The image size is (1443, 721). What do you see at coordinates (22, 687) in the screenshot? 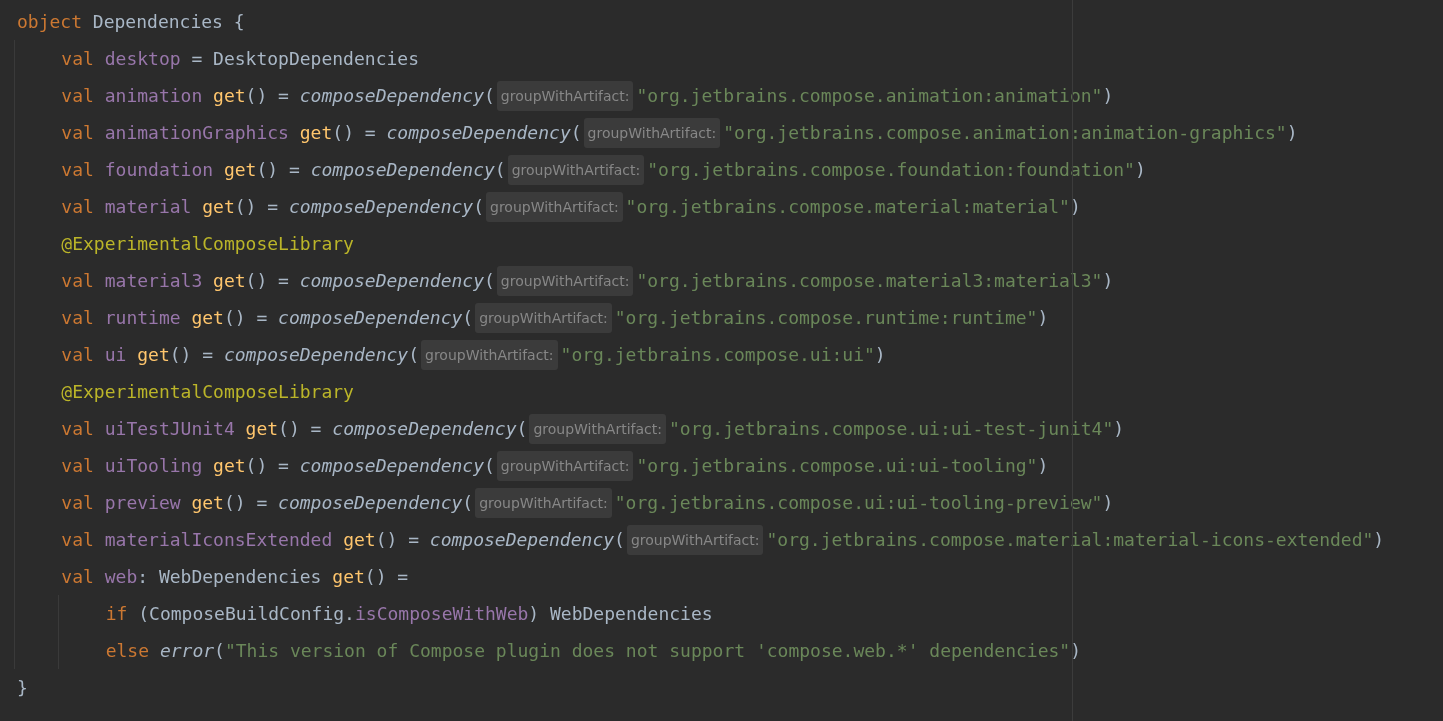
I see `code-text: }` at bounding box center [22, 687].